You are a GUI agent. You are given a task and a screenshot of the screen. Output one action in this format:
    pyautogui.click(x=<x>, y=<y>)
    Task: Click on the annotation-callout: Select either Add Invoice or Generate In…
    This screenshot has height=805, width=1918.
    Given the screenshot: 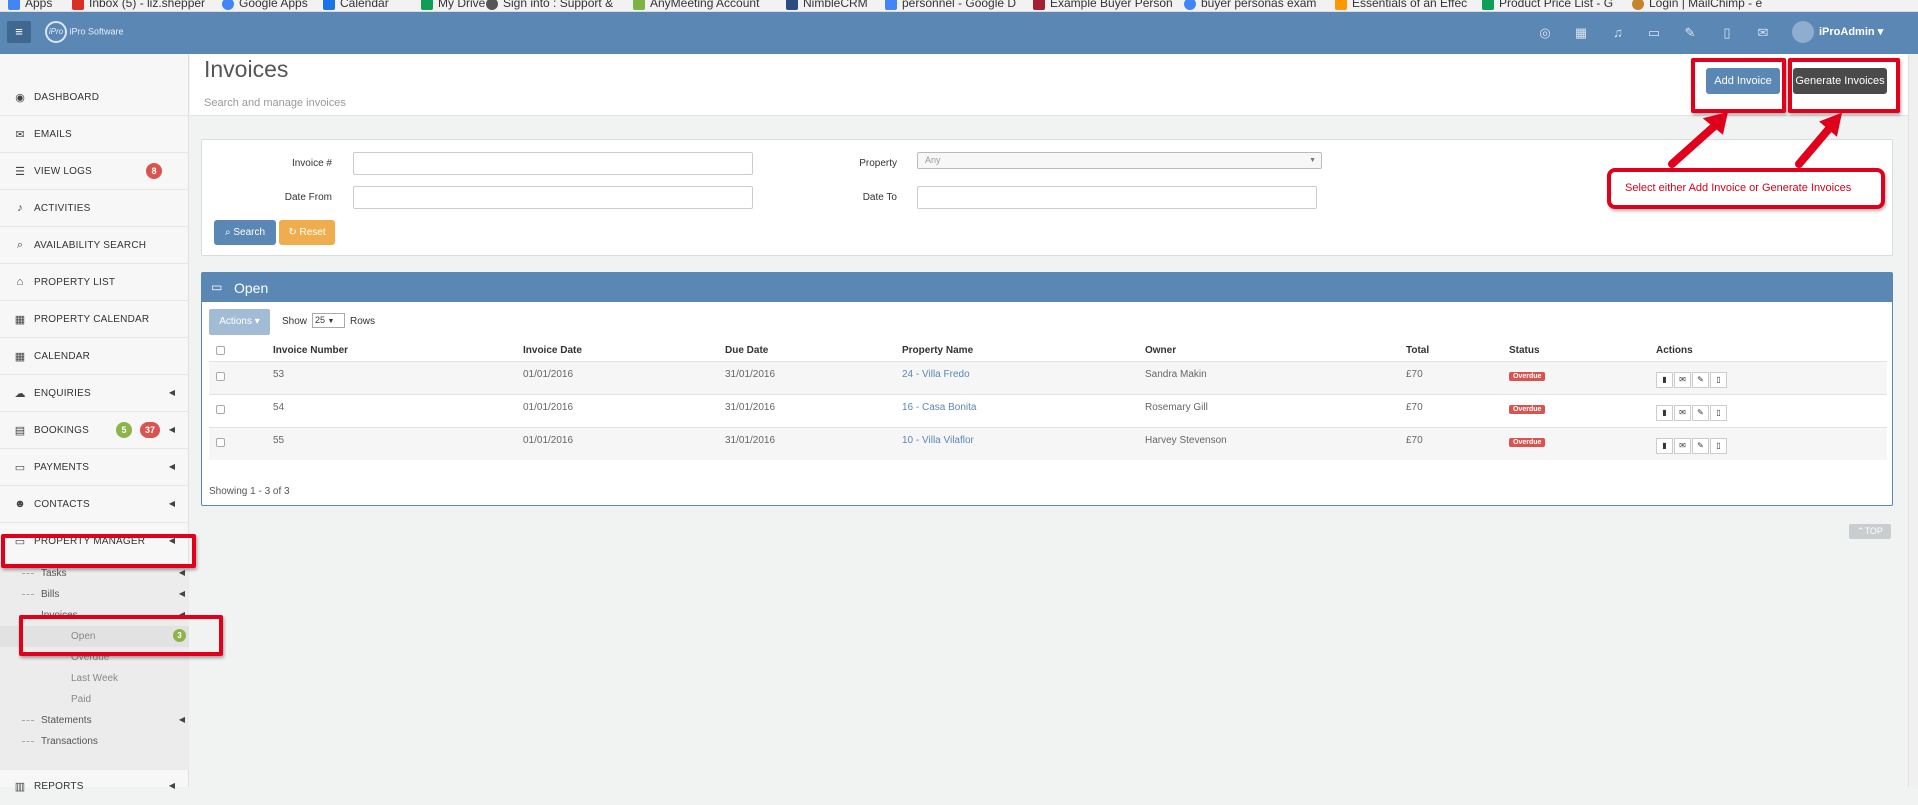 What is the action you would take?
    pyautogui.click(x=1746, y=188)
    